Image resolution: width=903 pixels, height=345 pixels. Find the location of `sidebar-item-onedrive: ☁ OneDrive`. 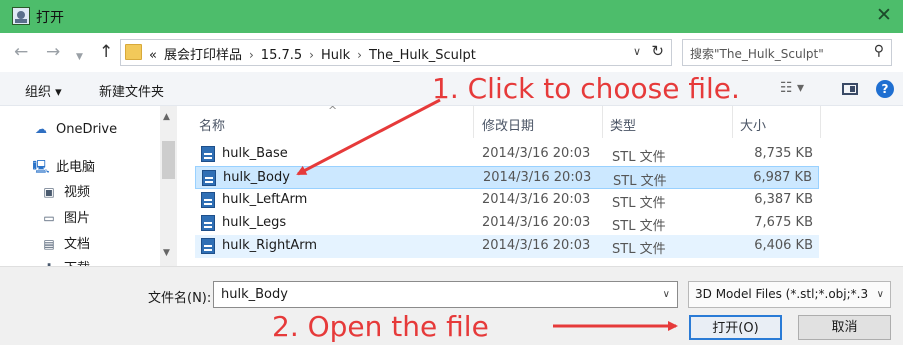

sidebar-item-onedrive: ☁ OneDrive is located at coordinates (74, 129).